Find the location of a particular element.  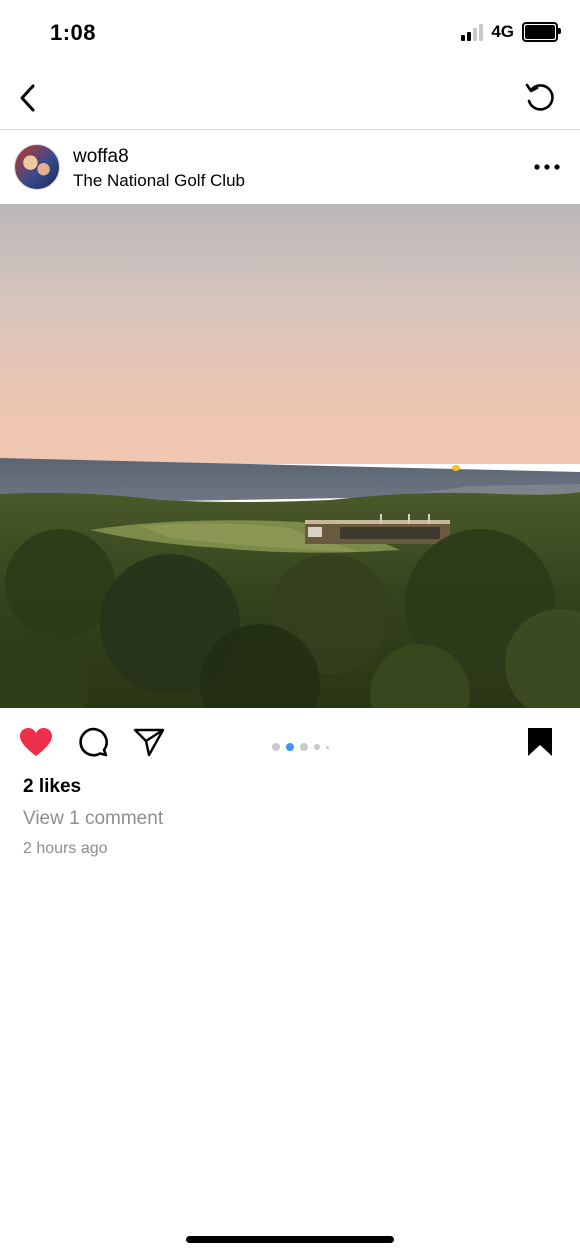

save-button is located at coordinates (540, 742).